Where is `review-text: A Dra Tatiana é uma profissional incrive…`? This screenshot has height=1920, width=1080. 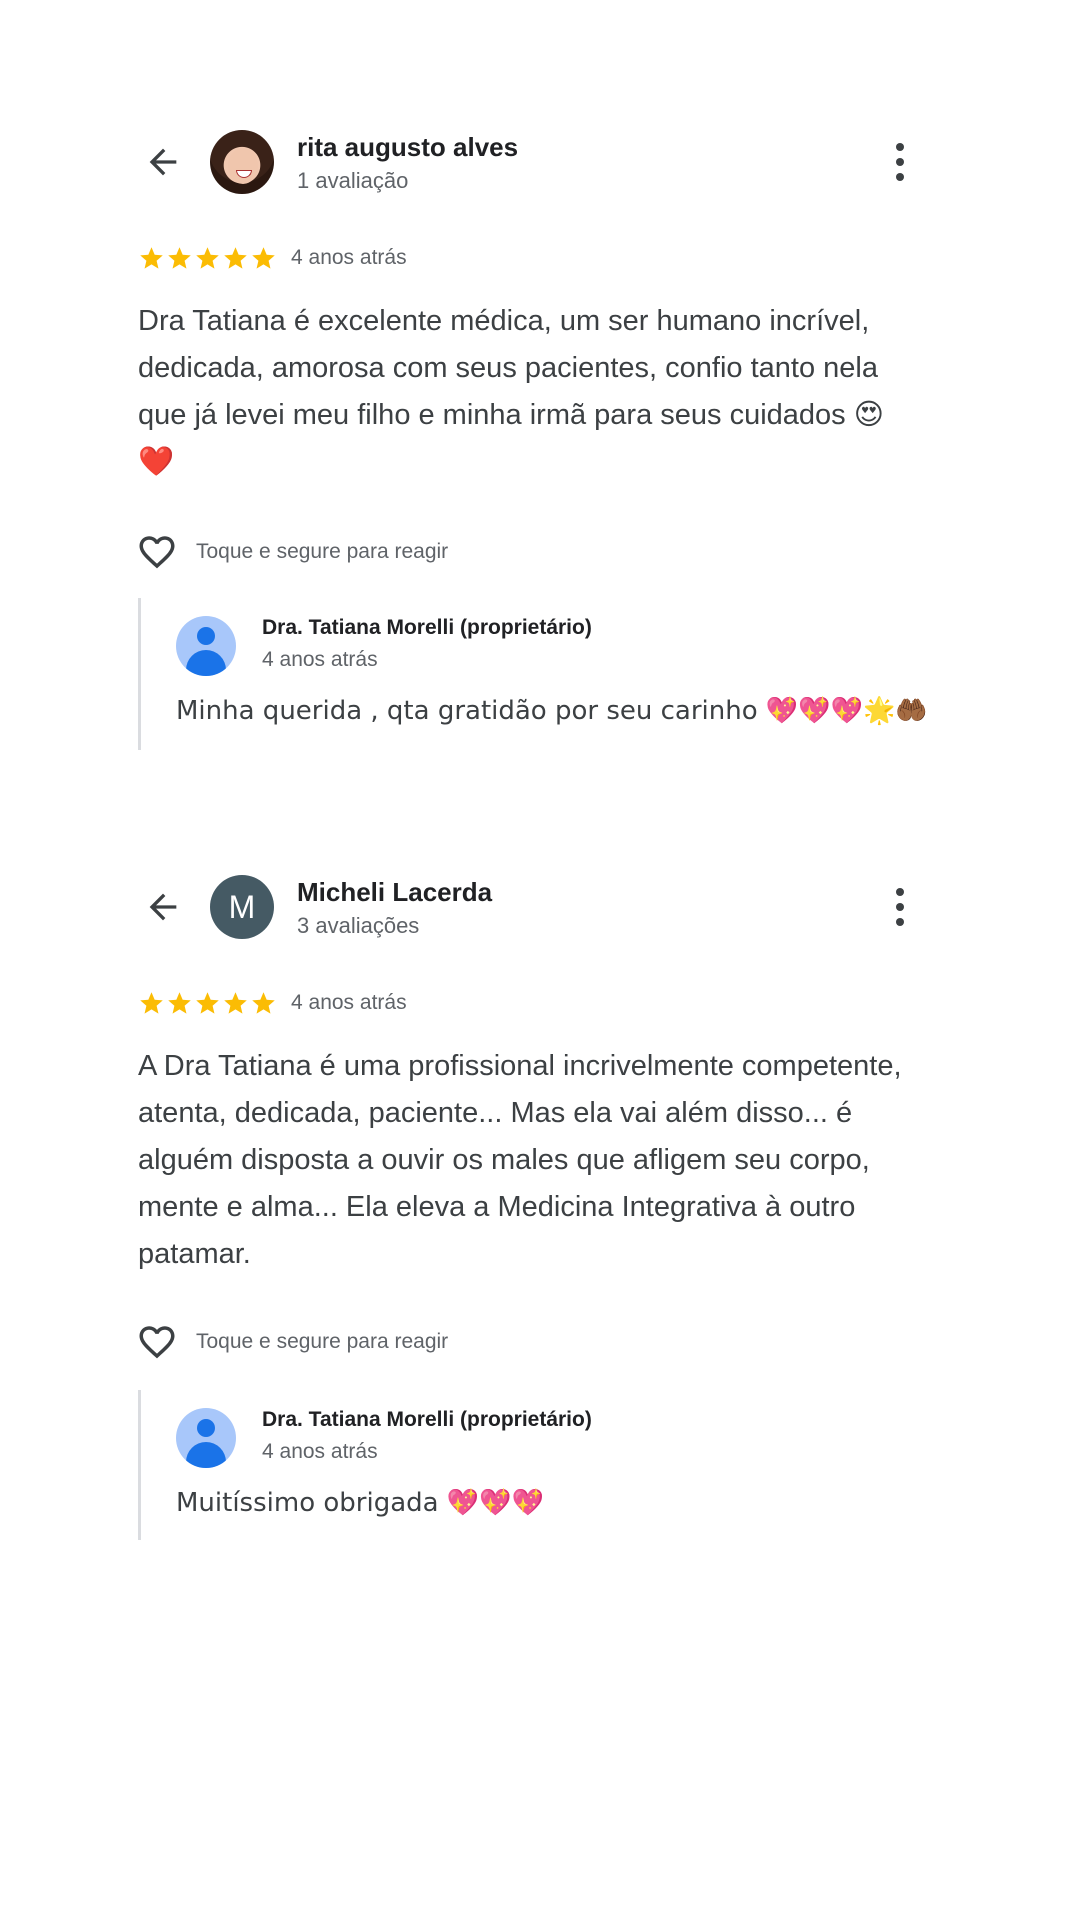 review-text: A Dra Tatiana é uma profissional incrive… is located at coordinates (520, 1160).